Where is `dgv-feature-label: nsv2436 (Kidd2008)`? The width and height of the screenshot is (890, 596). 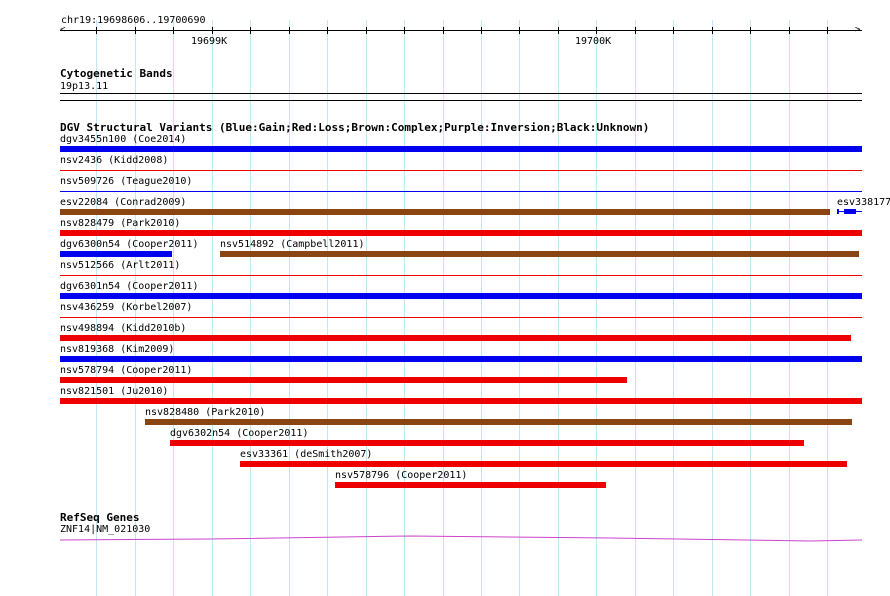
dgv-feature-label: nsv2436 (Kidd2008) is located at coordinates (114, 160).